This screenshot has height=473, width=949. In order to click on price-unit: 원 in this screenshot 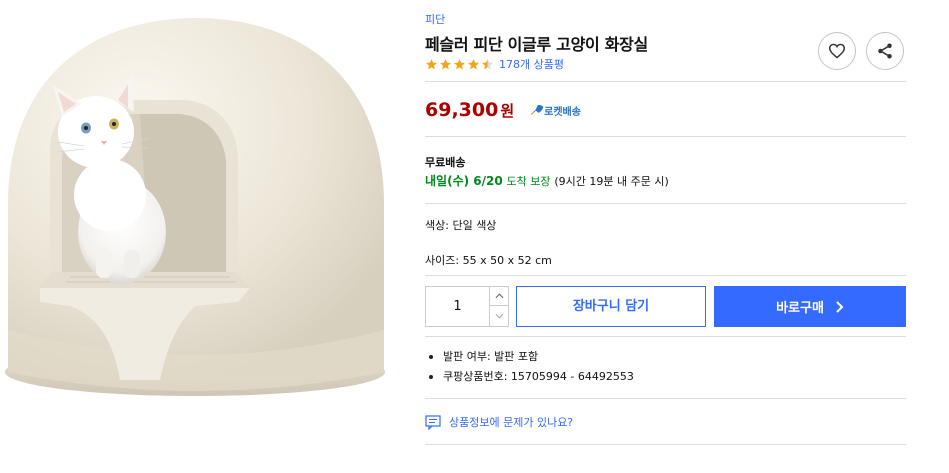, I will do `click(507, 111)`.